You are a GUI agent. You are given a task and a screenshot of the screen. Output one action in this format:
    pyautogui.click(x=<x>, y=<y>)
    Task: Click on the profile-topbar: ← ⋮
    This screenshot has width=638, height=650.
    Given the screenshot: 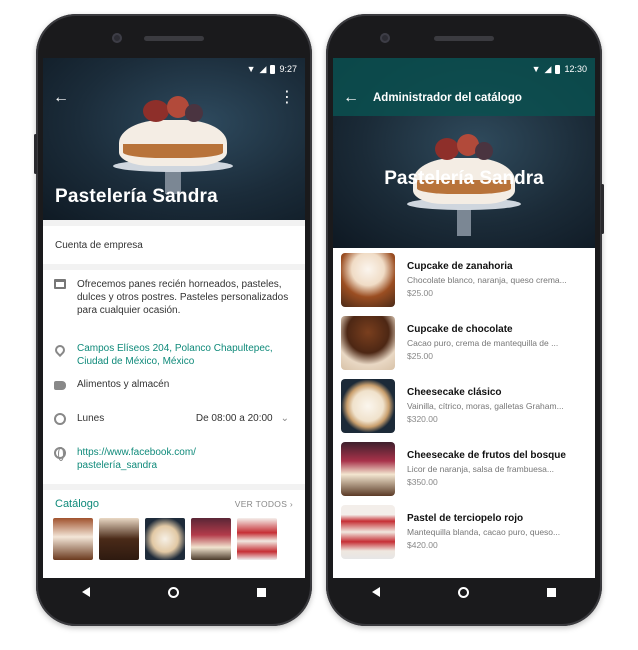 What is the action you would take?
    pyautogui.click(x=174, y=98)
    